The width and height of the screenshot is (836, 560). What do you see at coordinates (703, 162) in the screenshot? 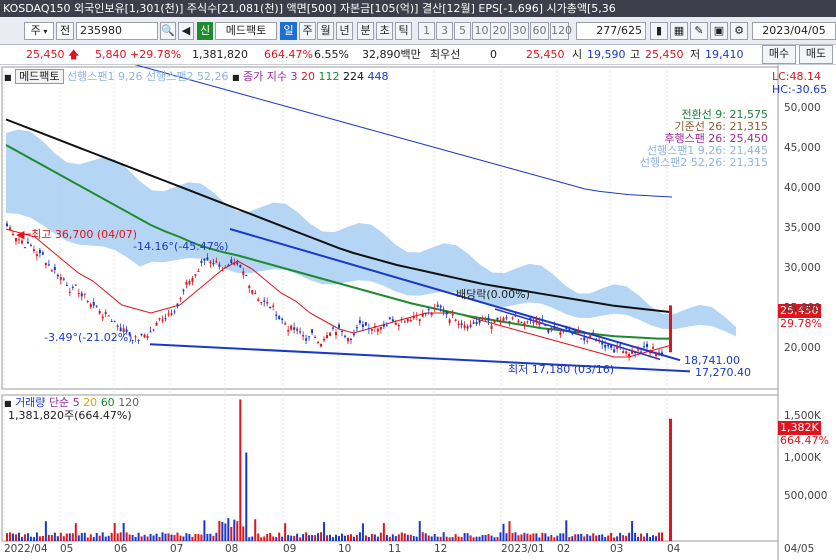
I see `ichimoku-value-4: 선행스팬2 52,26: 21,315` at bounding box center [703, 162].